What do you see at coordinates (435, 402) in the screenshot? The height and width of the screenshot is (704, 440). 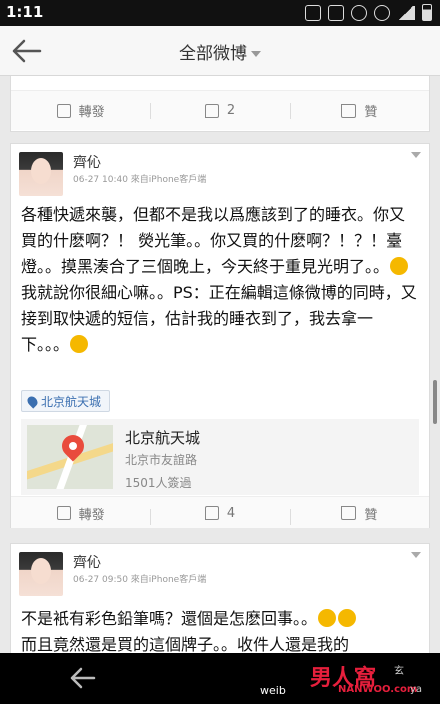 I see `scrollbar` at bounding box center [435, 402].